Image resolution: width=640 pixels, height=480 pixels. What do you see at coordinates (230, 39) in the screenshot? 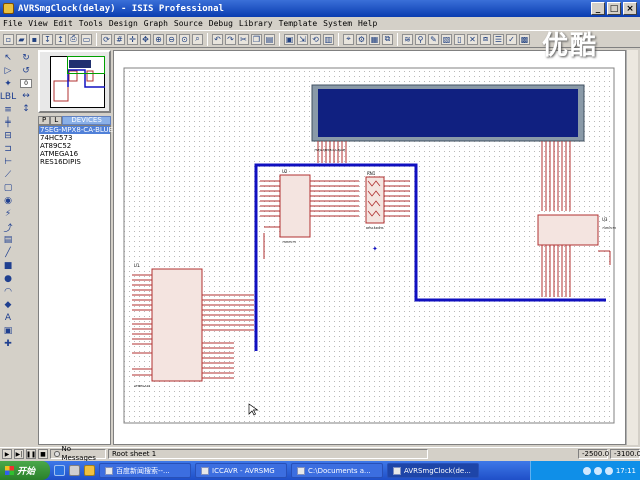
I see `redo-icon: ↷` at bounding box center [230, 39].